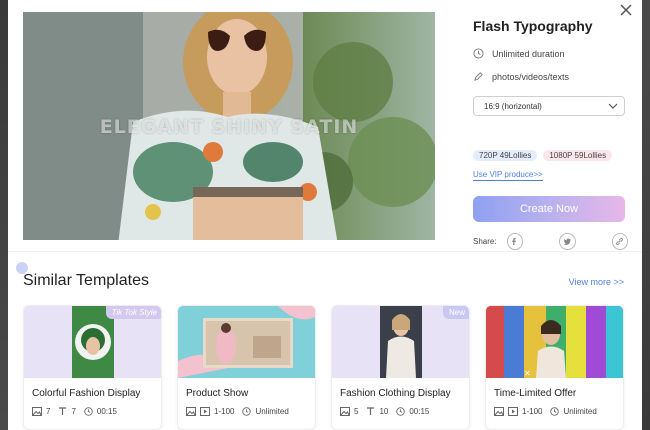  Describe the element at coordinates (133, 312) in the screenshot. I see `tiktok-style-tag: Tik Tok Style` at that location.